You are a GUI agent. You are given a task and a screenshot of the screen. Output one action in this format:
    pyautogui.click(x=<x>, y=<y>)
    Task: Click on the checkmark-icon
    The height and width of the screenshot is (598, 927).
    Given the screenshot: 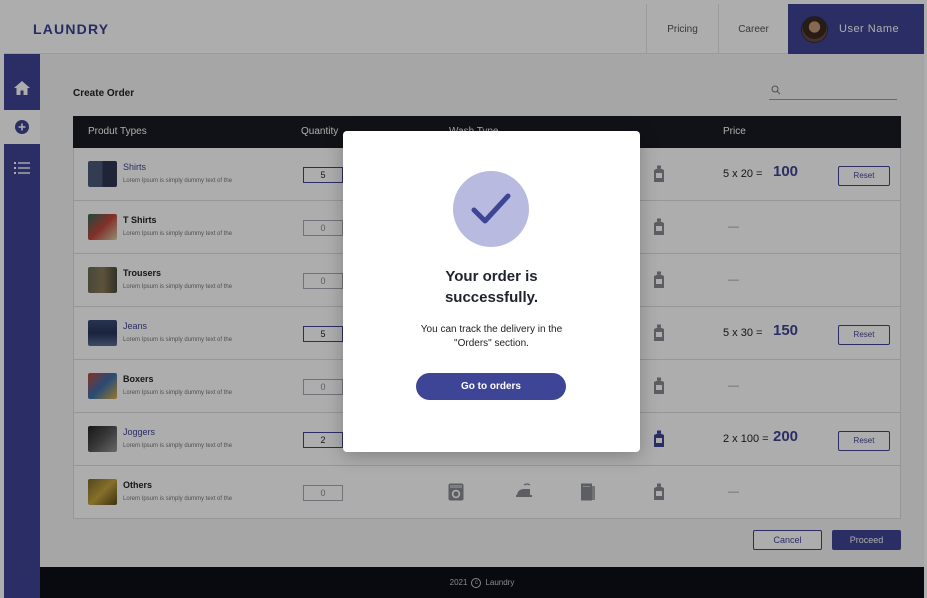 What is the action you would take?
    pyautogui.click(x=491, y=208)
    